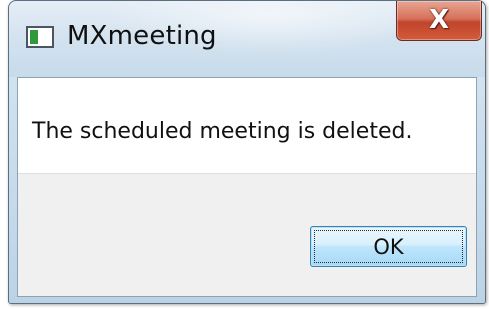  I want to click on app-icon-bar, so click(34, 37).